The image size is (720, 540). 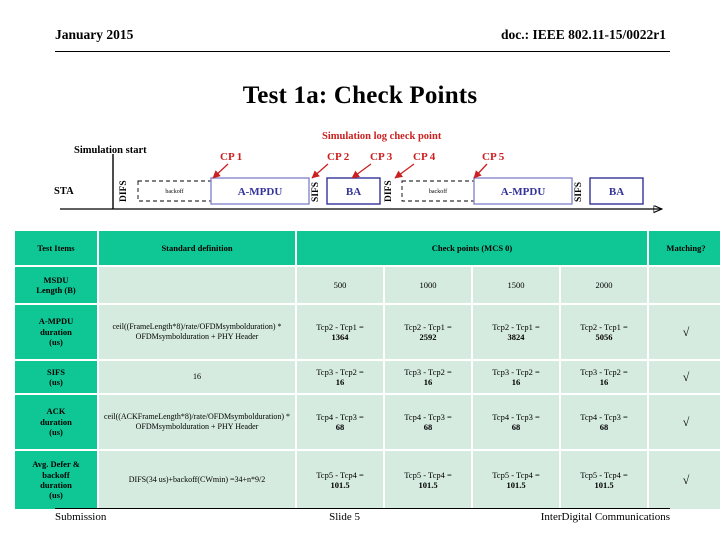 What do you see at coordinates (381, 157) in the screenshot?
I see `checkpoint-label-cp3: CP 3` at bounding box center [381, 157].